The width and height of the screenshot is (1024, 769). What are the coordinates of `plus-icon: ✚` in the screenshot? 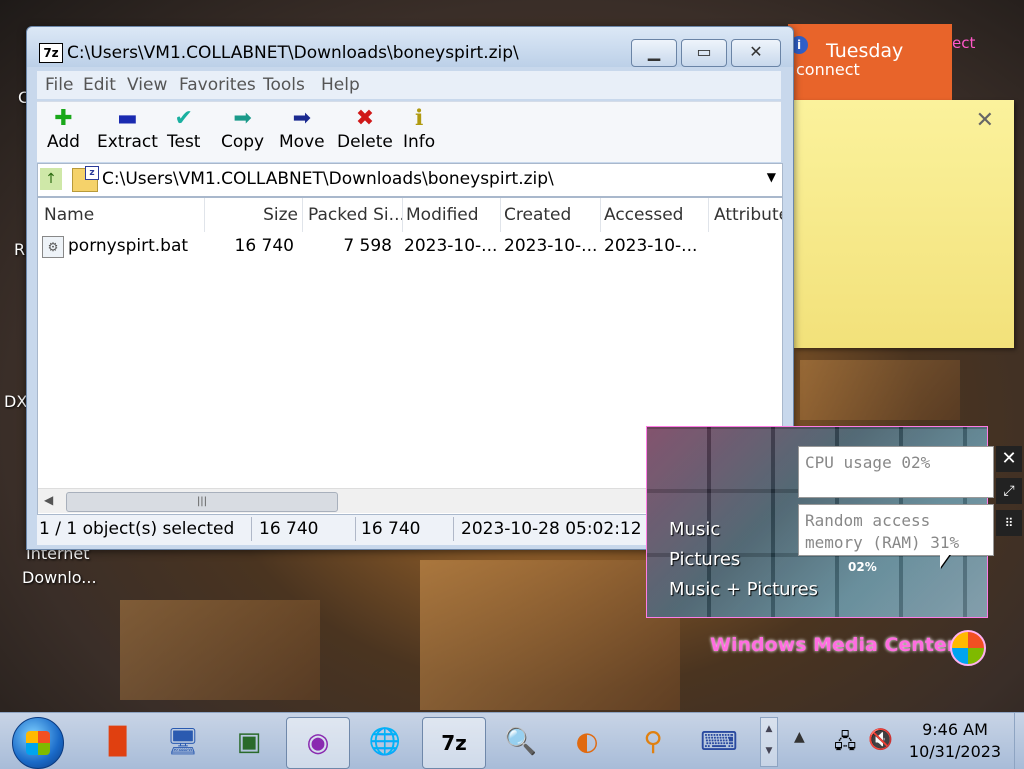 It's located at (63, 118).